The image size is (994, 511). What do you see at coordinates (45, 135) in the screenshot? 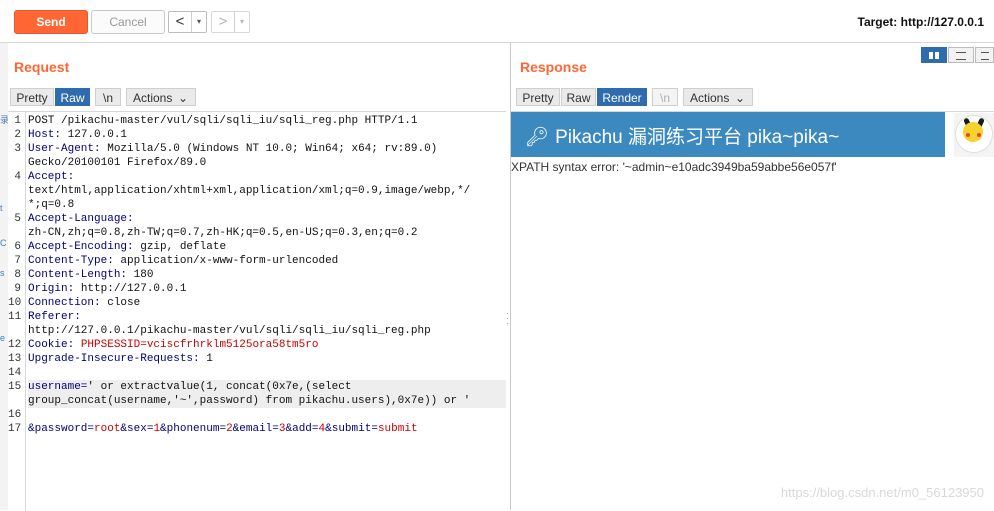
I see `header-key: Host:` at bounding box center [45, 135].